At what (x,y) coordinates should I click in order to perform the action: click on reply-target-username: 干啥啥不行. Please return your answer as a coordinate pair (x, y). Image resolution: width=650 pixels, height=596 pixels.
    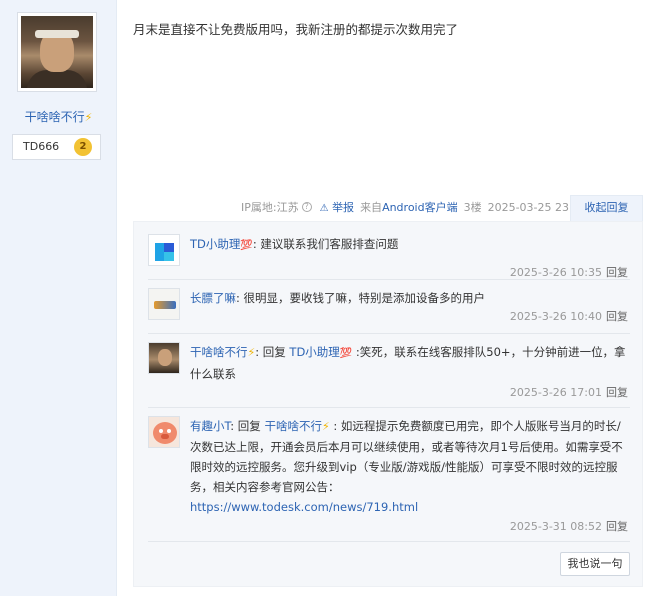
    Looking at the image, I should click on (293, 426).